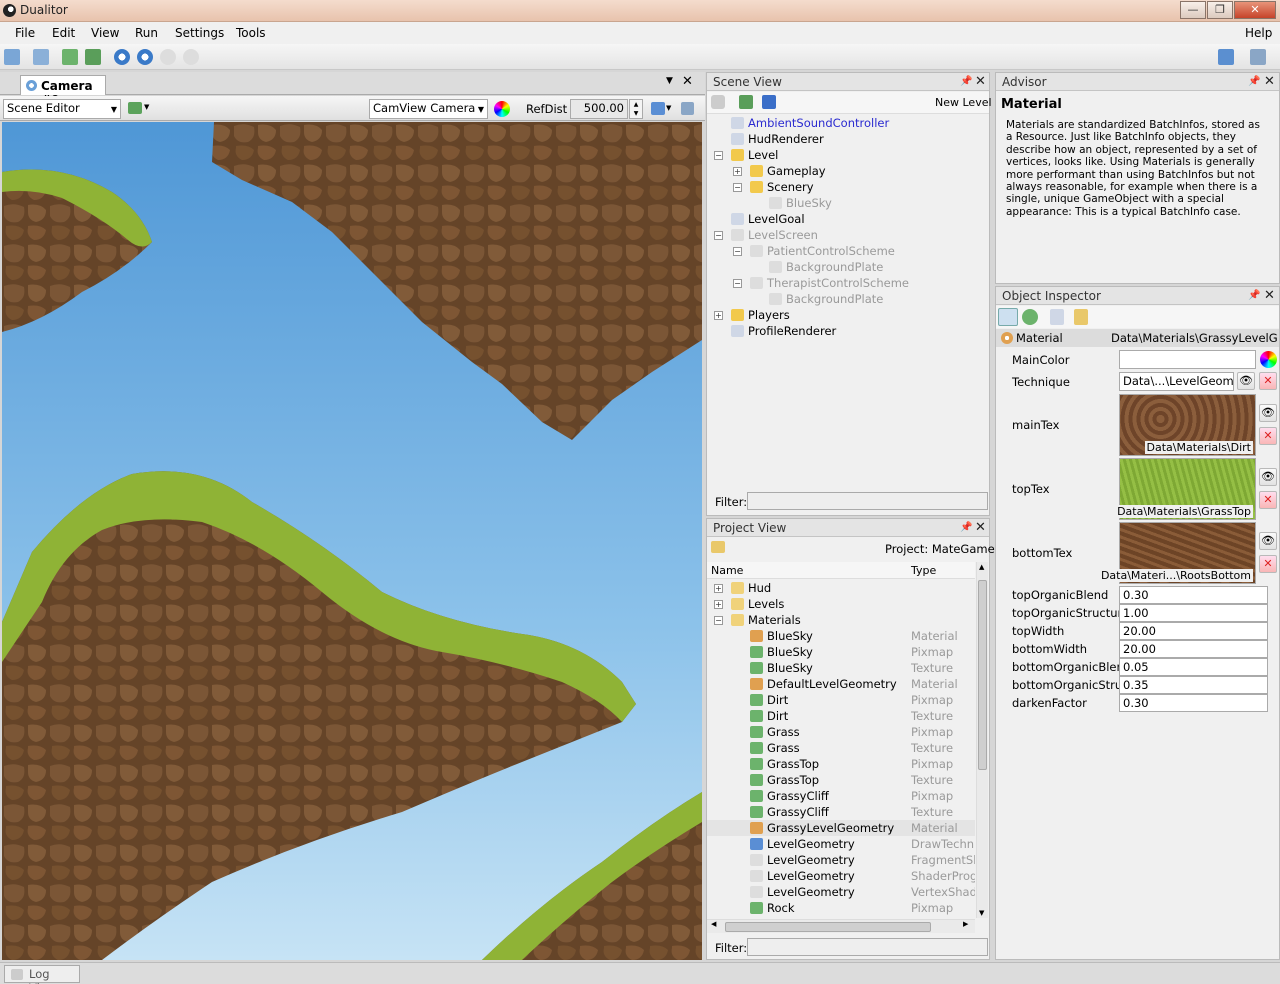  What do you see at coordinates (841, 732) in the screenshot?
I see `list-item: Grass Pixmap` at bounding box center [841, 732].